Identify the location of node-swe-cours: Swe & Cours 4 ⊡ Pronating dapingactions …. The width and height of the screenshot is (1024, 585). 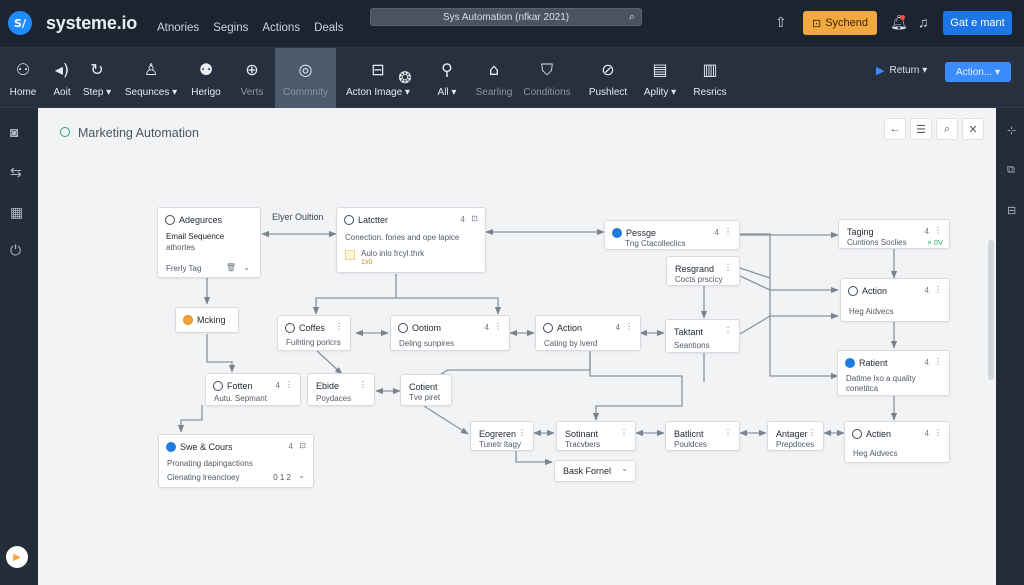
(236, 461).